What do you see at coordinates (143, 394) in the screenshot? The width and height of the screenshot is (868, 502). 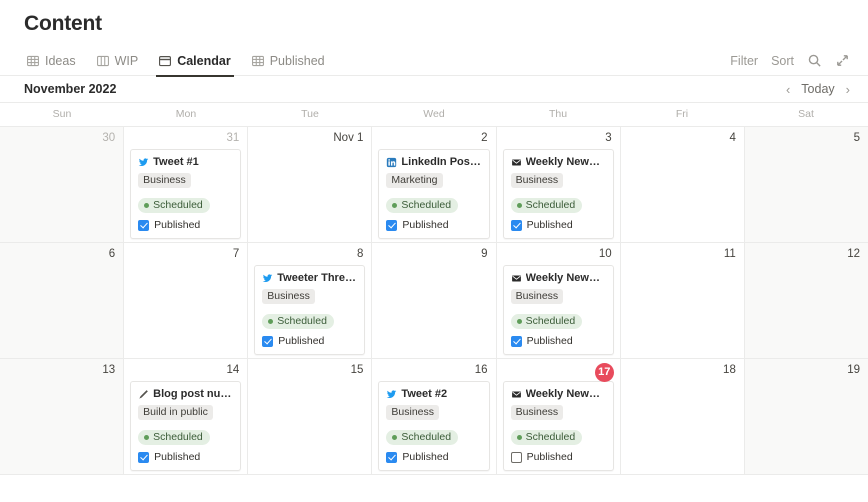 I see `pencil-icon` at bounding box center [143, 394].